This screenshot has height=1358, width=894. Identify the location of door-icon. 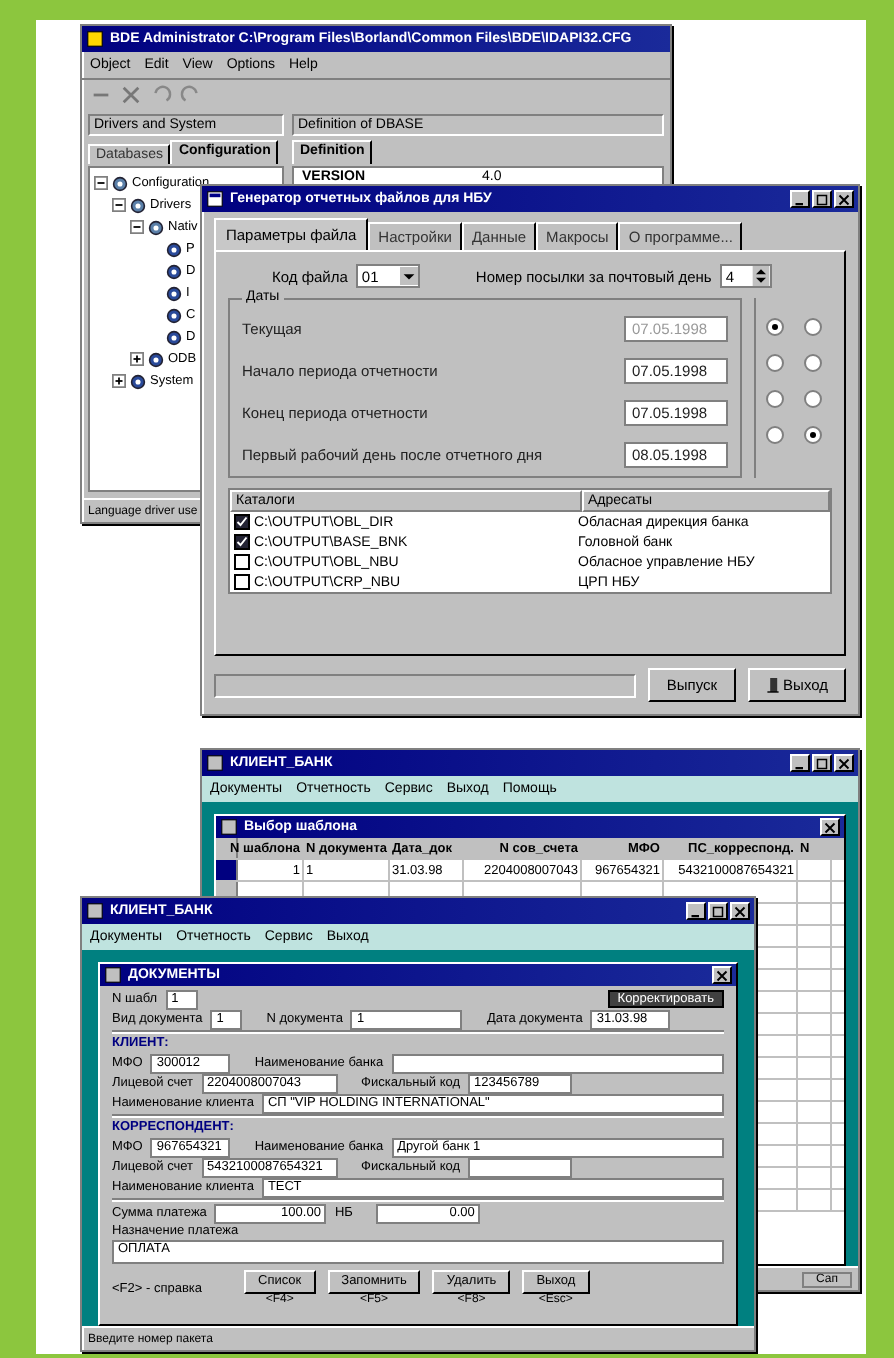
(772, 685).